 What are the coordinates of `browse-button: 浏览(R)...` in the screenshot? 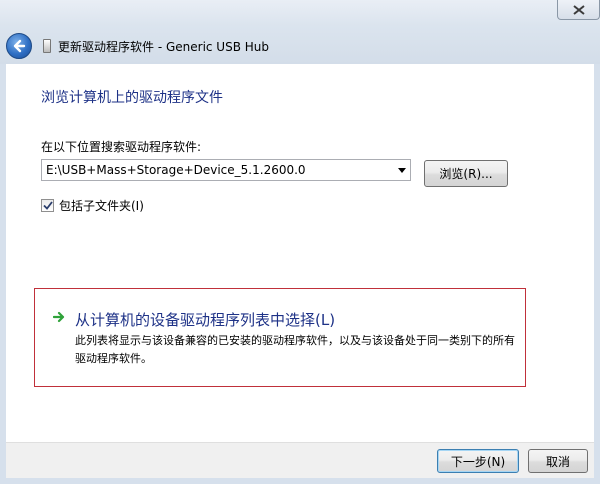 It's located at (466, 173).